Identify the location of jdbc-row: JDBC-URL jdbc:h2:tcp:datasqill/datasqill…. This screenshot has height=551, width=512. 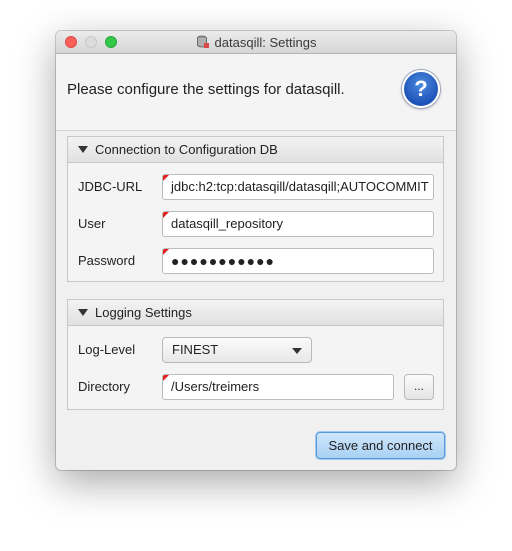
(255, 187).